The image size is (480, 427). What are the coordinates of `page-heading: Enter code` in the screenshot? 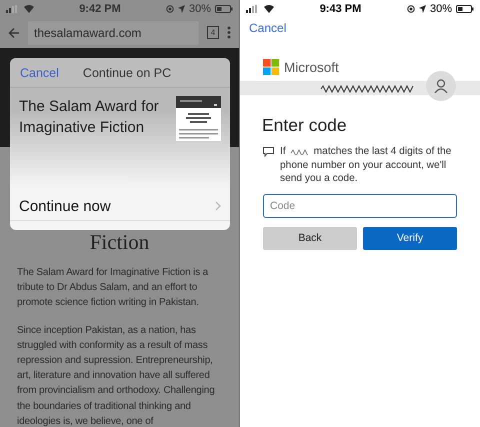 It's located at (305, 125).